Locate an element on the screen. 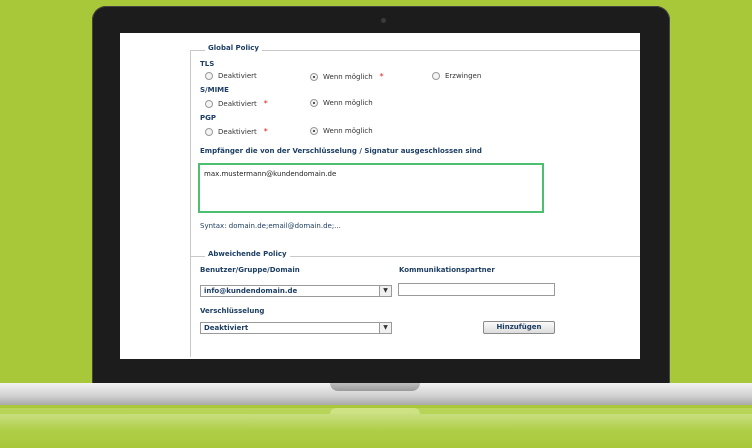 The width and height of the screenshot is (752, 448). camera-icon is located at coordinates (383, 20).